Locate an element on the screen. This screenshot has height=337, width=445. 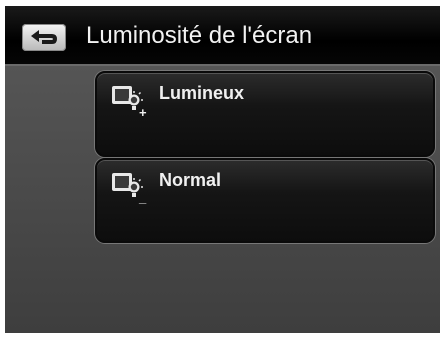
option-symbol: _ is located at coordinates (142, 197).